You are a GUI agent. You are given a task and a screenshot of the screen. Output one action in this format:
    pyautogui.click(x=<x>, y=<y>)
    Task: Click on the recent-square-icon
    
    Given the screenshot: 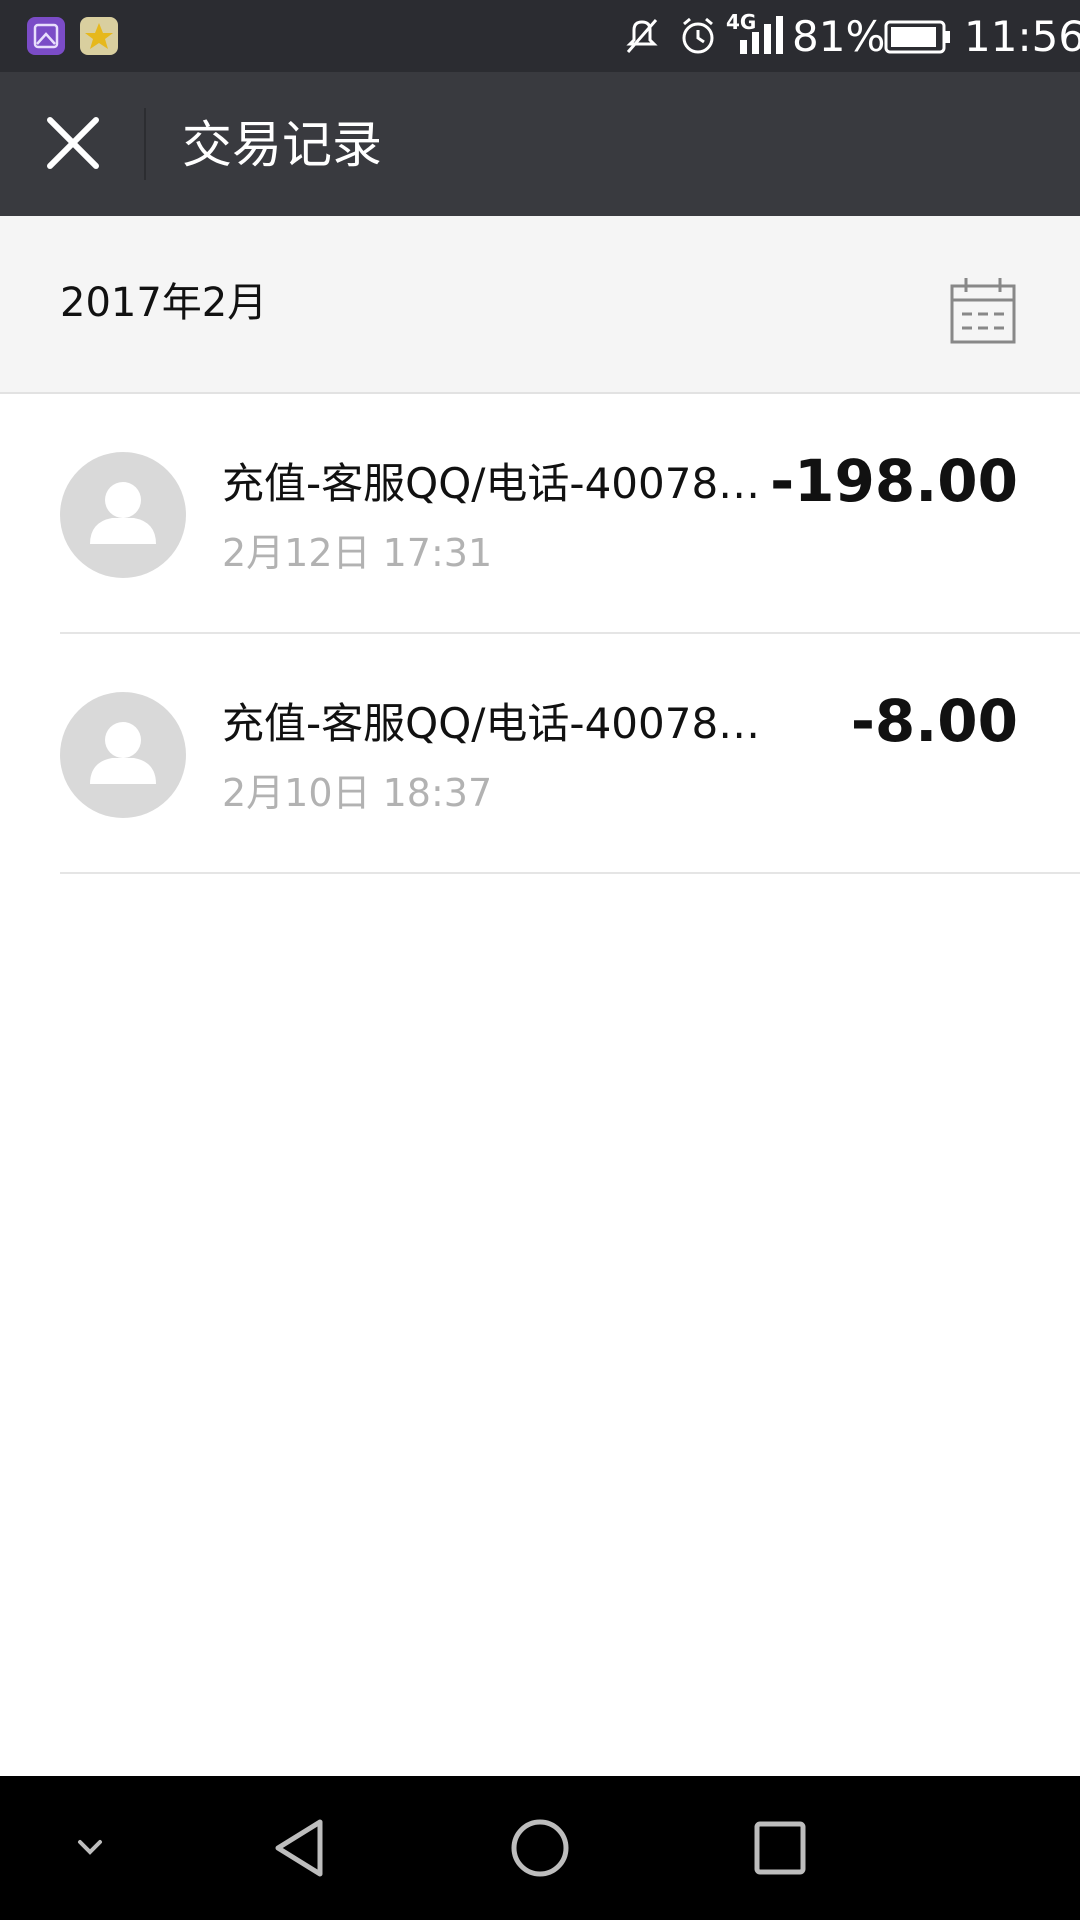 What is the action you would take?
    pyautogui.click(x=780, y=1848)
    